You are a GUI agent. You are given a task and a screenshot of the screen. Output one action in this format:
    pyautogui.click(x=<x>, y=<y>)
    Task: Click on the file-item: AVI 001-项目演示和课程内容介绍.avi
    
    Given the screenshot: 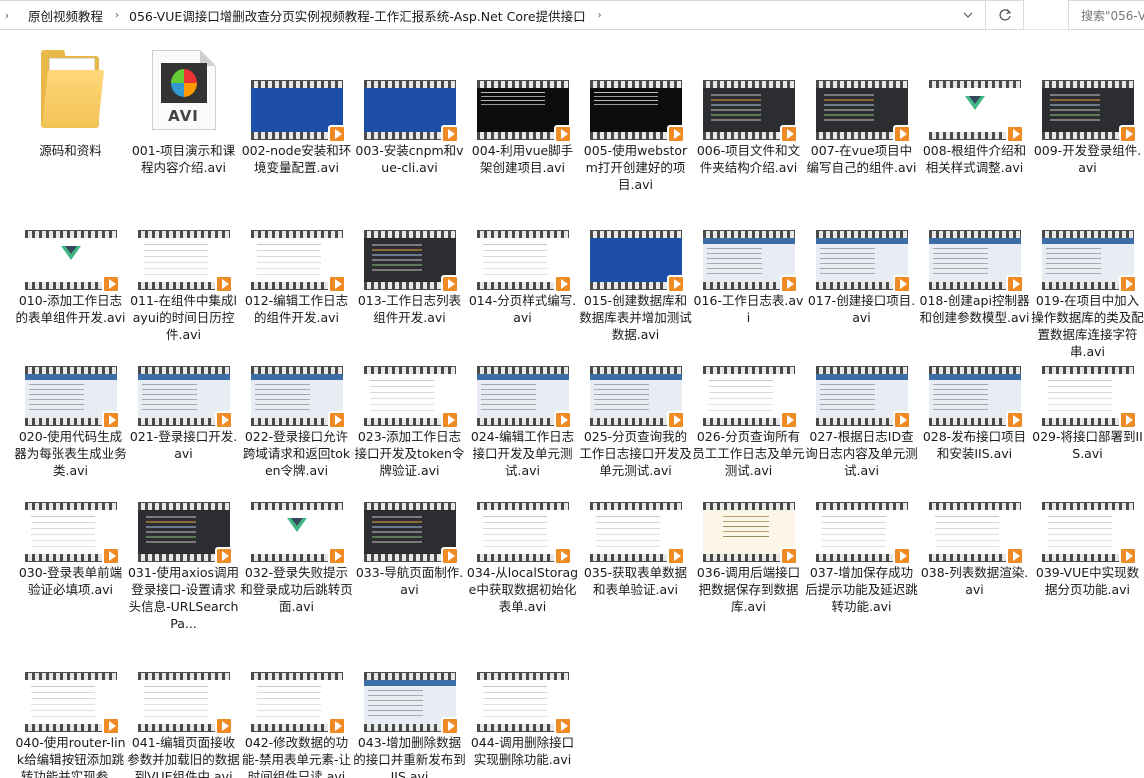 What is the action you would take?
    pyautogui.click(x=183, y=112)
    